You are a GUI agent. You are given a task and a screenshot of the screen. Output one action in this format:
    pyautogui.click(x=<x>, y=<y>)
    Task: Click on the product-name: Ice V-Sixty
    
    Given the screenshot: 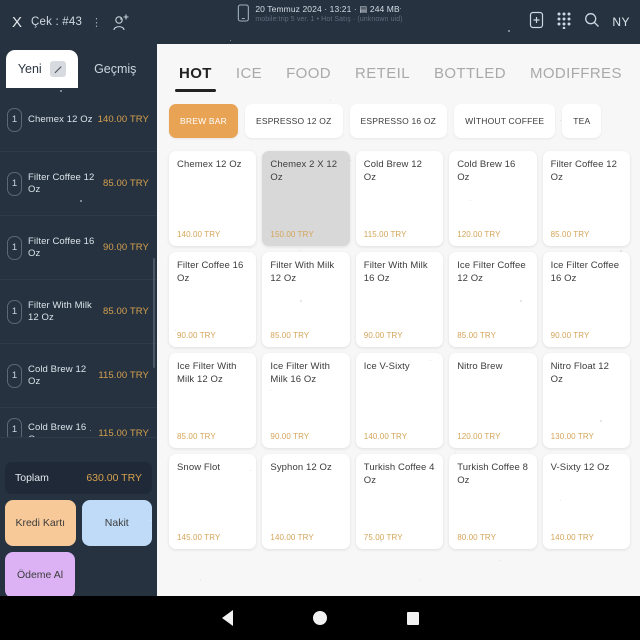 What is the action you would take?
    pyautogui.click(x=386, y=366)
    